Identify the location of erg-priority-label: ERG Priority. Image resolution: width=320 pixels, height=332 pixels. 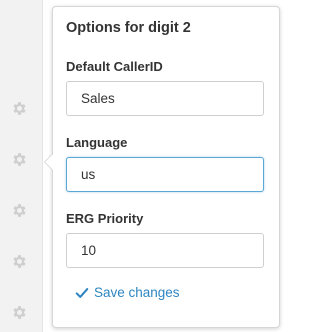
(105, 218).